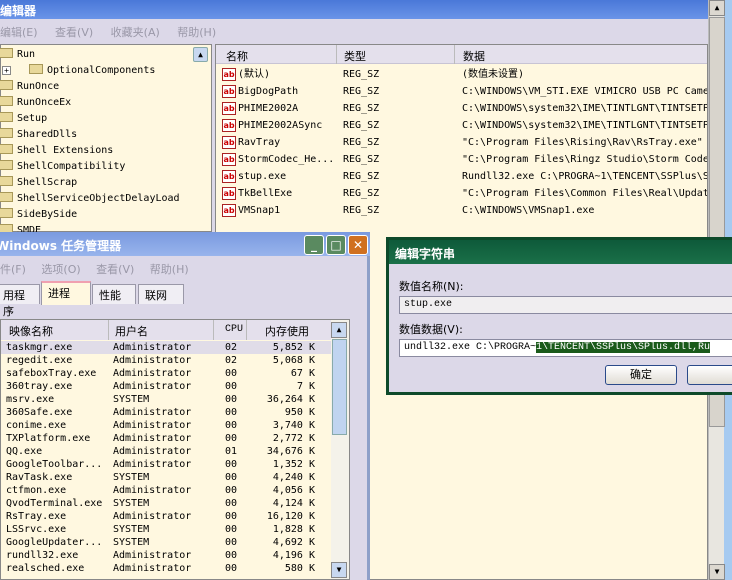 The image size is (732, 580). Describe the element at coordinates (166, 477) in the screenshot. I see `process-row: RavTask.exe SYSTEM 00 4,240 K` at that location.